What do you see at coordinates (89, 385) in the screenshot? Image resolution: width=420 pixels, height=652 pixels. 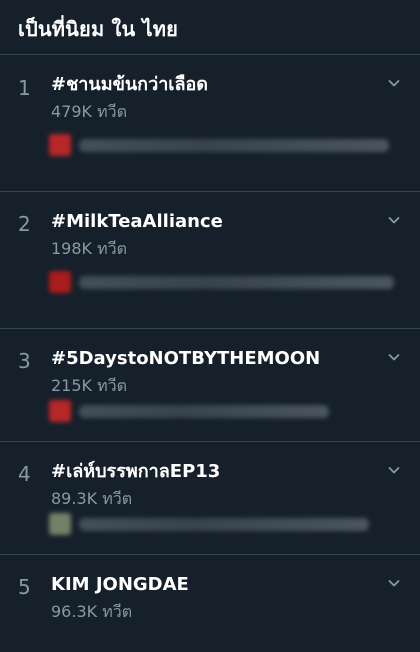 I see `trend-tweet-count: 215K ทวีต` at bounding box center [89, 385].